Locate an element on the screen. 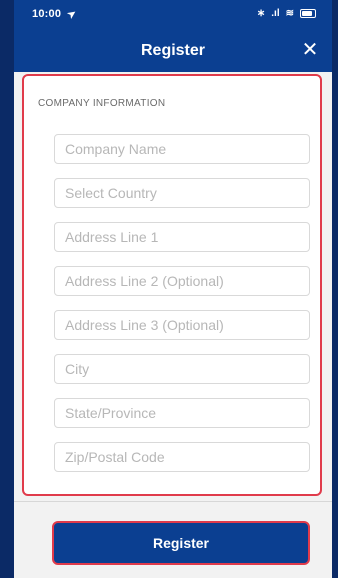 Image resolution: width=338 pixels, height=578 pixels. state-province-field is located at coordinates (182, 413).